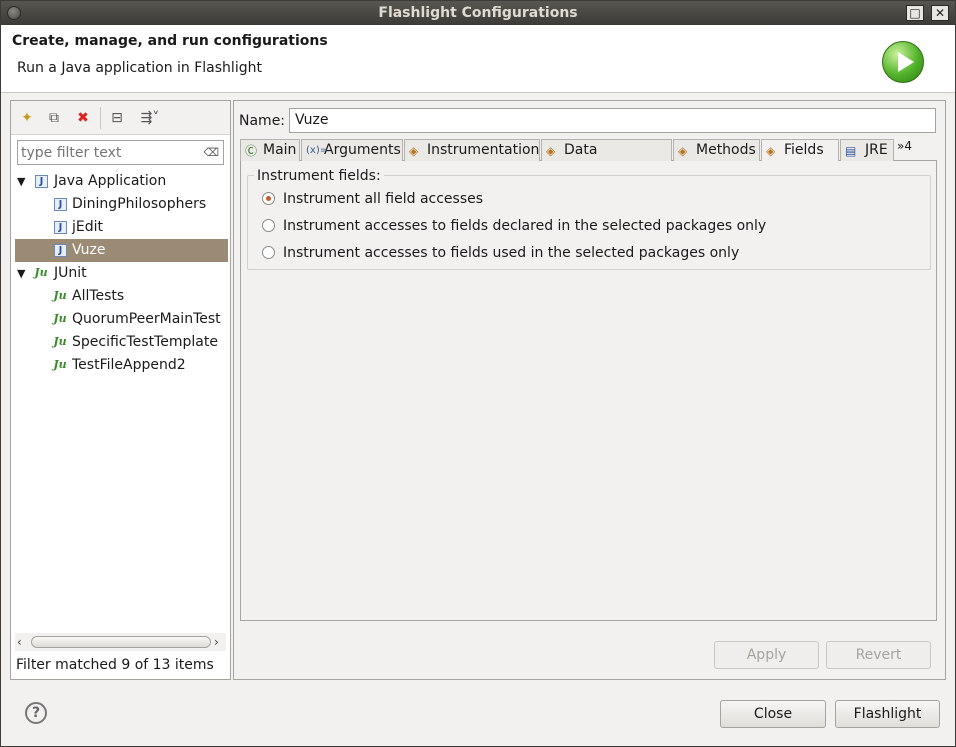  I want to click on scroll-left-icon: ‹, so click(19, 642).